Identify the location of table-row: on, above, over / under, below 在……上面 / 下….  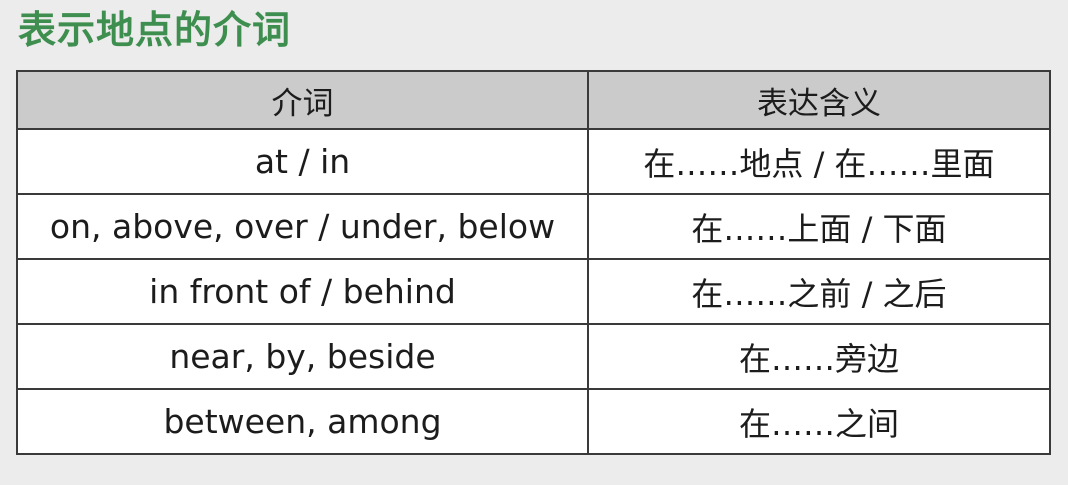
(533, 226).